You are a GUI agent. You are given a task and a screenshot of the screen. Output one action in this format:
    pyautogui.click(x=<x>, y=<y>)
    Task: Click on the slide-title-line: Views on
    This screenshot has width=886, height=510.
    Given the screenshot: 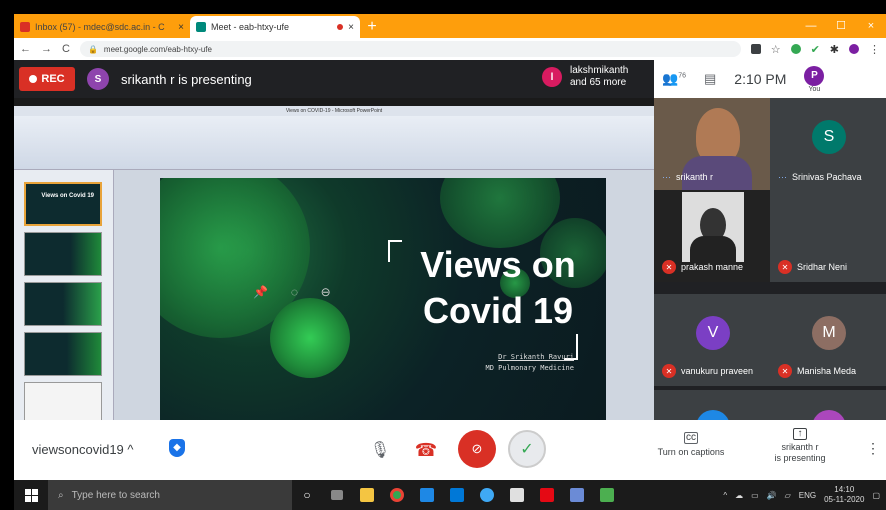 What is the action you would take?
    pyautogui.click(x=498, y=264)
    